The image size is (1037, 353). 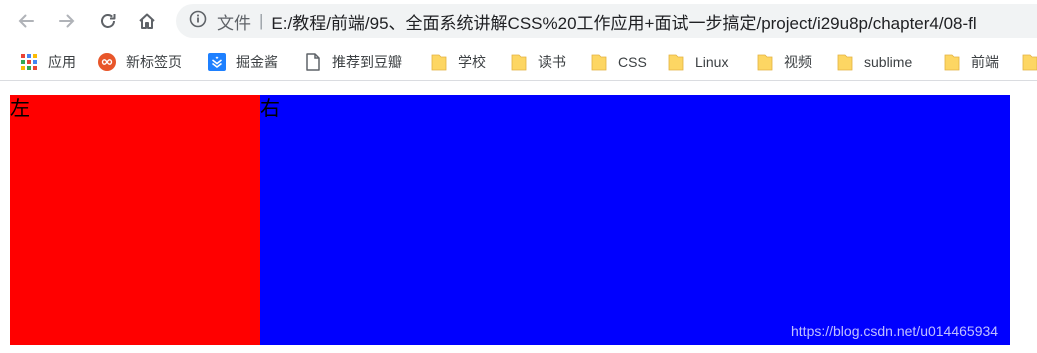 I want to click on bookmark-label: Linux, so click(x=712, y=62).